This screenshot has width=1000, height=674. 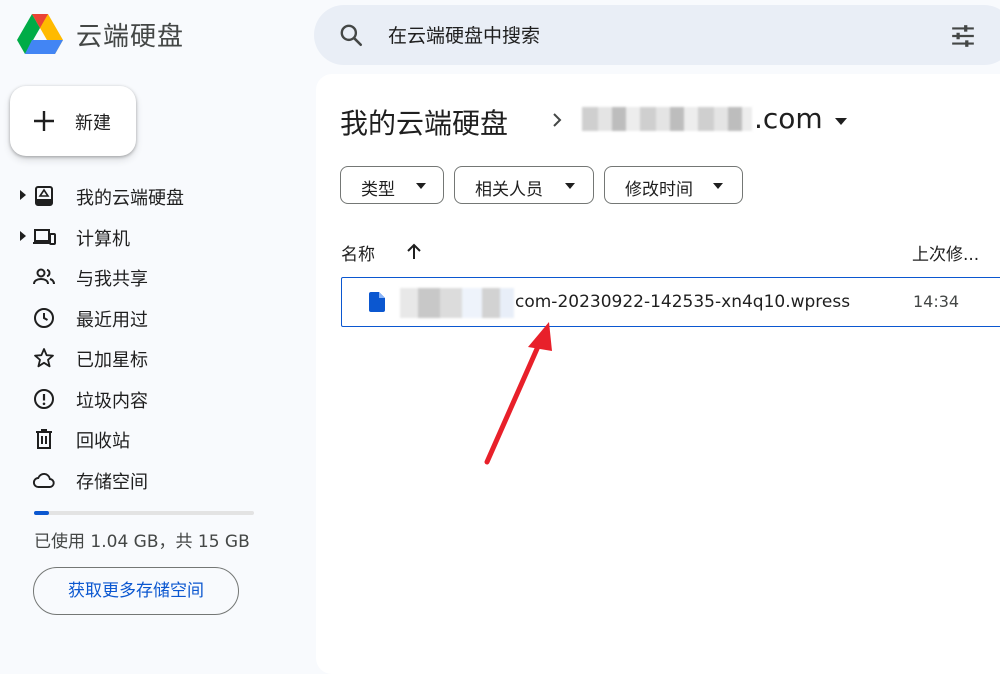 I want to click on sidebar-item-shared-with-me: 与我共享, so click(x=150, y=277).